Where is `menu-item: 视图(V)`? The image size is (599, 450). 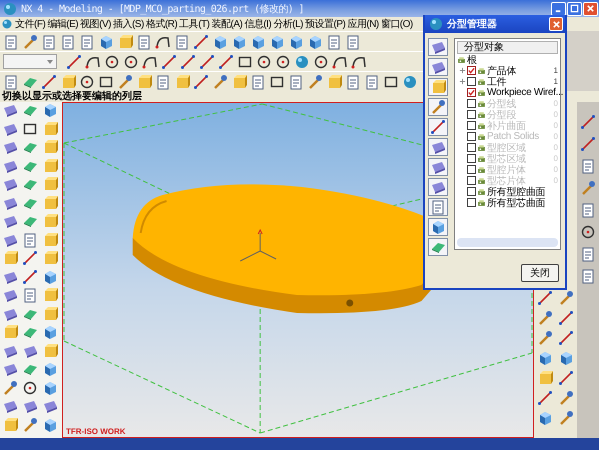
menu-item: 视图(V) is located at coordinates (95, 24).